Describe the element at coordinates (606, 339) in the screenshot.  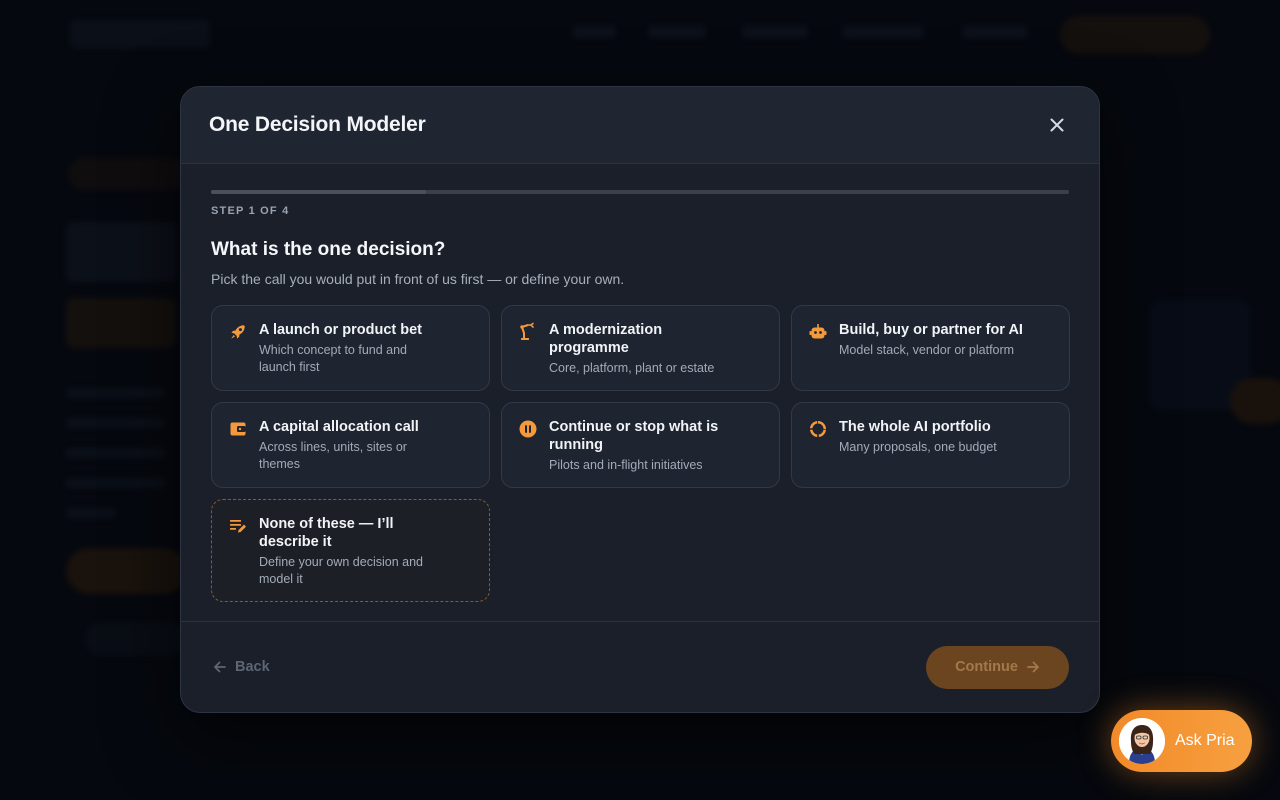
I see `option-title: A modernization programme` at that location.